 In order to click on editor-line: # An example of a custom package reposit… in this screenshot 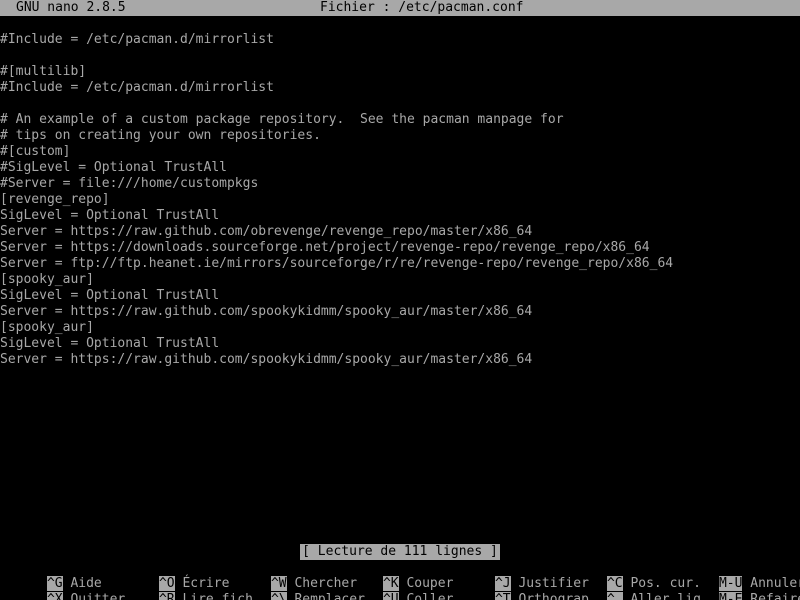, I will do `click(400, 120)`.